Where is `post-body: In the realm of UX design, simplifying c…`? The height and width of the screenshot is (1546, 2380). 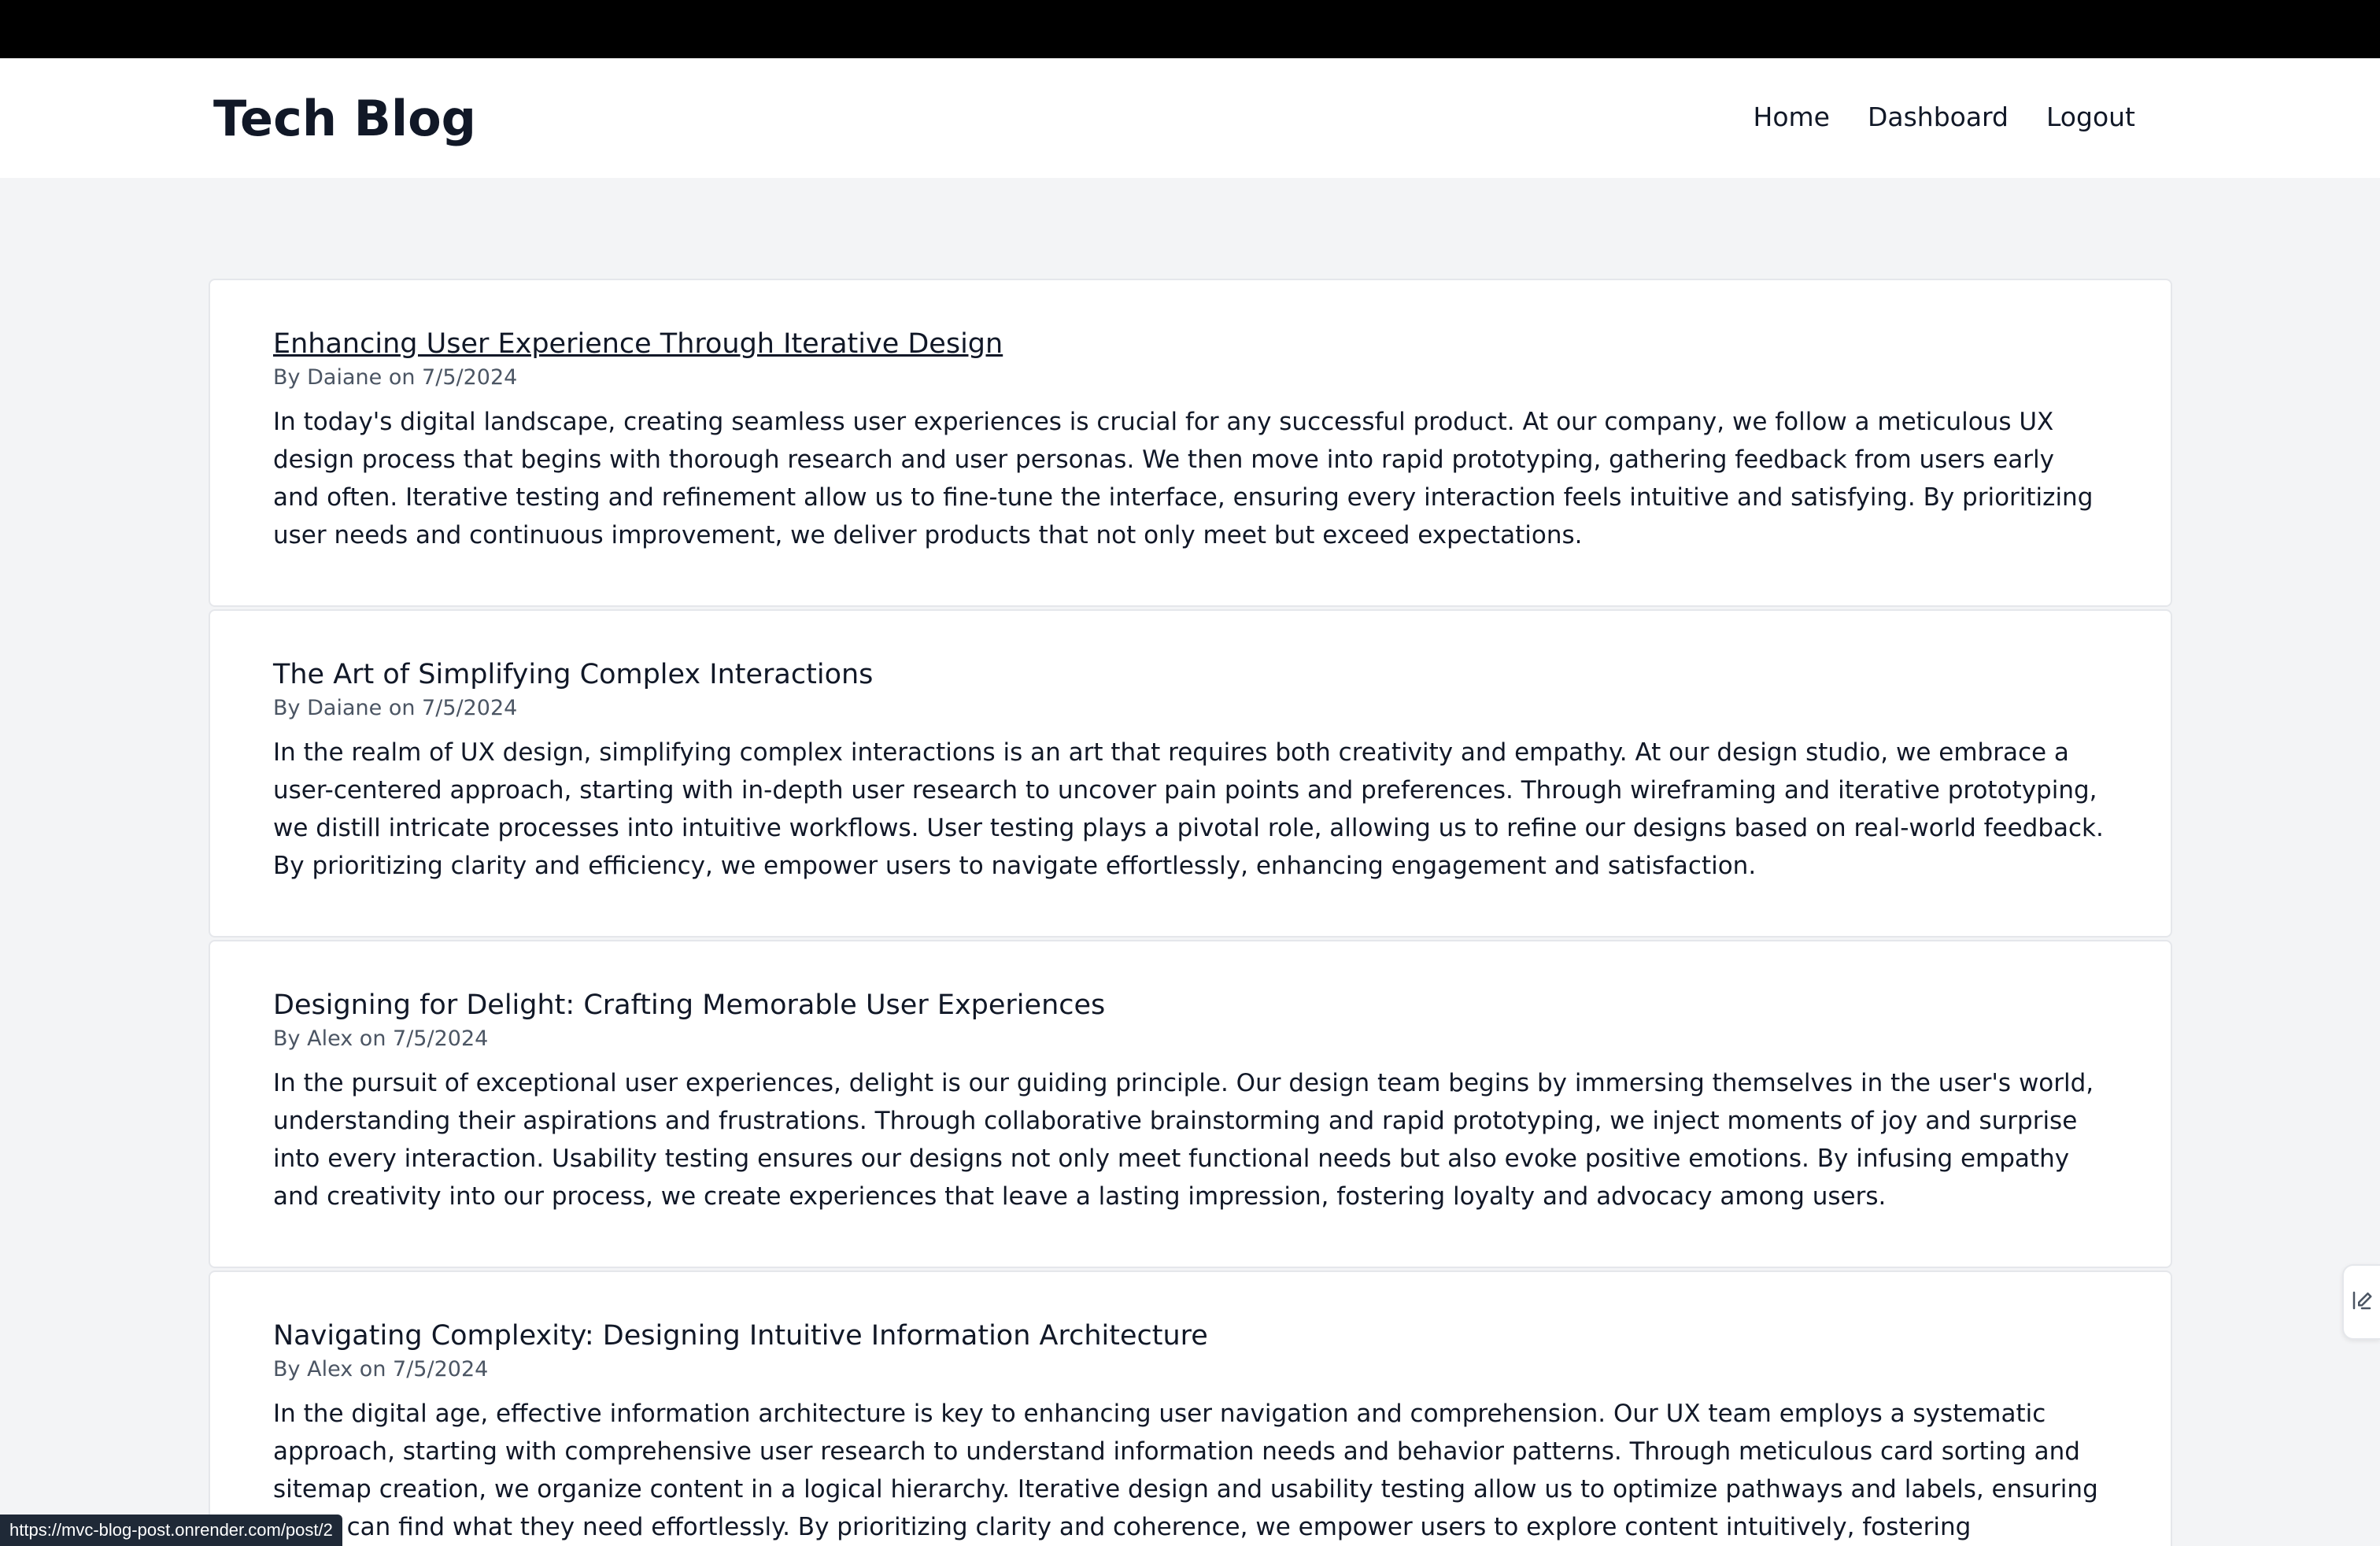 post-body: In the realm of UX design, simplifying c… is located at coordinates (1188, 809).